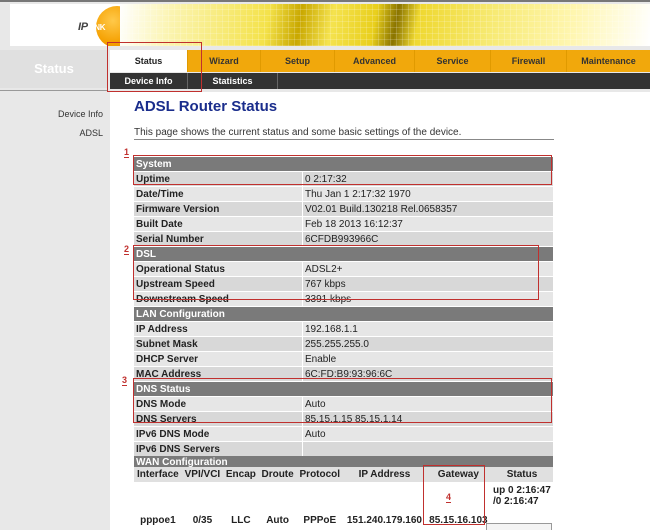 The height and width of the screenshot is (530, 650). Describe the element at coordinates (427, 179) in the screenshot. I see `uptime-value: 0 2:17:32` at that location.